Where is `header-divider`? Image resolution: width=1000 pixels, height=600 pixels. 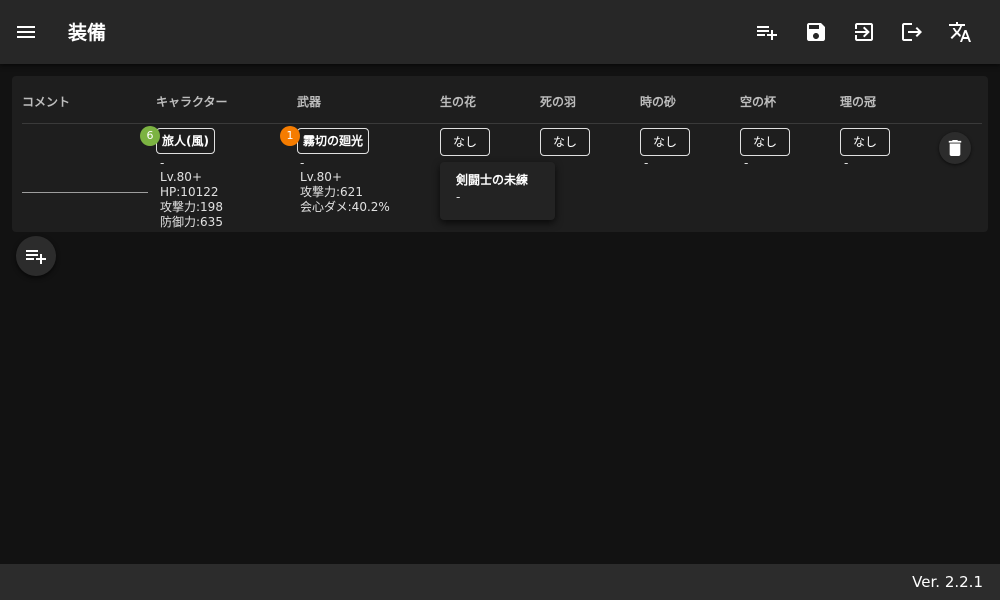 header-divider is located at coordinates (502, 123).